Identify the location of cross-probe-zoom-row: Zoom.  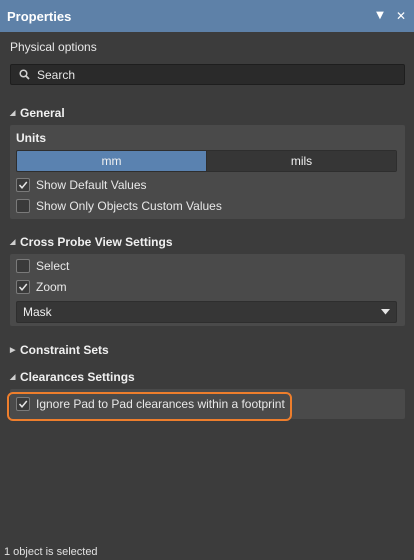
(41, 287).